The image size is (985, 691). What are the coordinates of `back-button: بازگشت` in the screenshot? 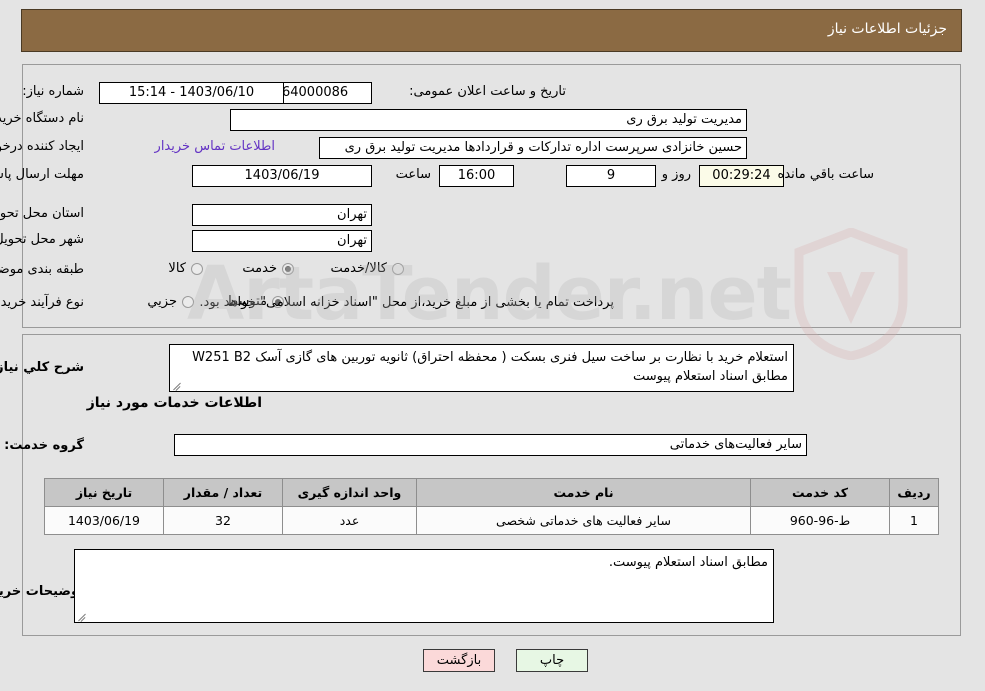 It's located at (460, 660).